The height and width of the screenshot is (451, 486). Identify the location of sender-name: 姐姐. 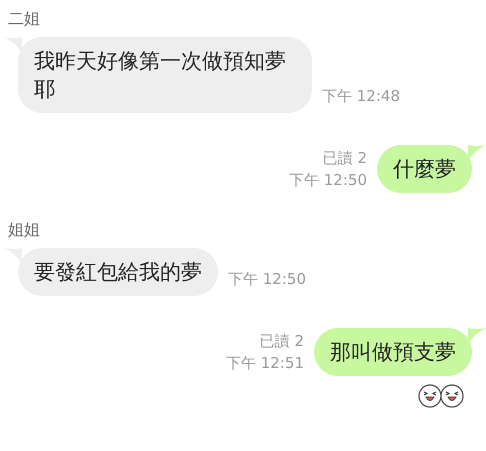
(24, 230).